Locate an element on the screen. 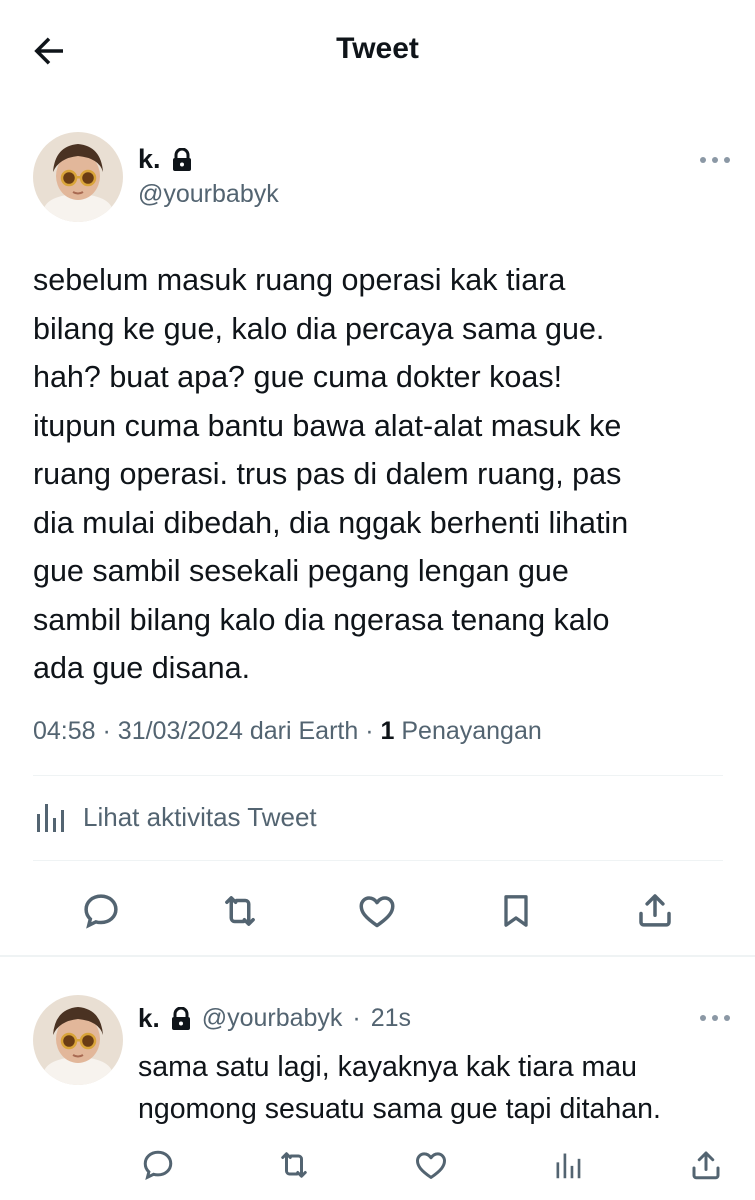 The height and width of the screenshot is (1200, 755). top-bar: Tweet is located at coordinates (377, 50).